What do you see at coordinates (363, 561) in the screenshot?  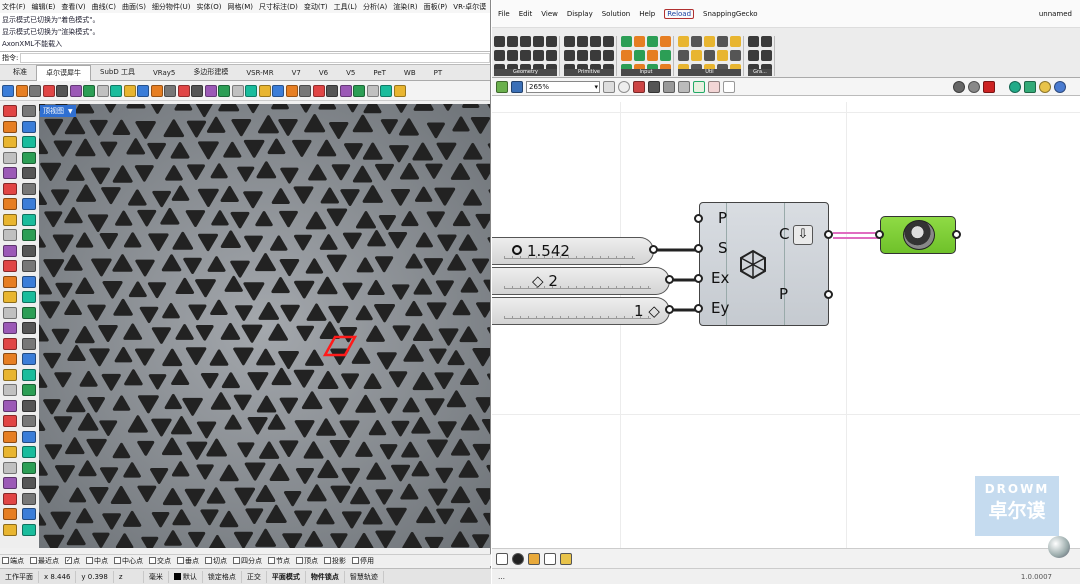 I see `osnap-option: 停用` at bounding box center [363, 561].